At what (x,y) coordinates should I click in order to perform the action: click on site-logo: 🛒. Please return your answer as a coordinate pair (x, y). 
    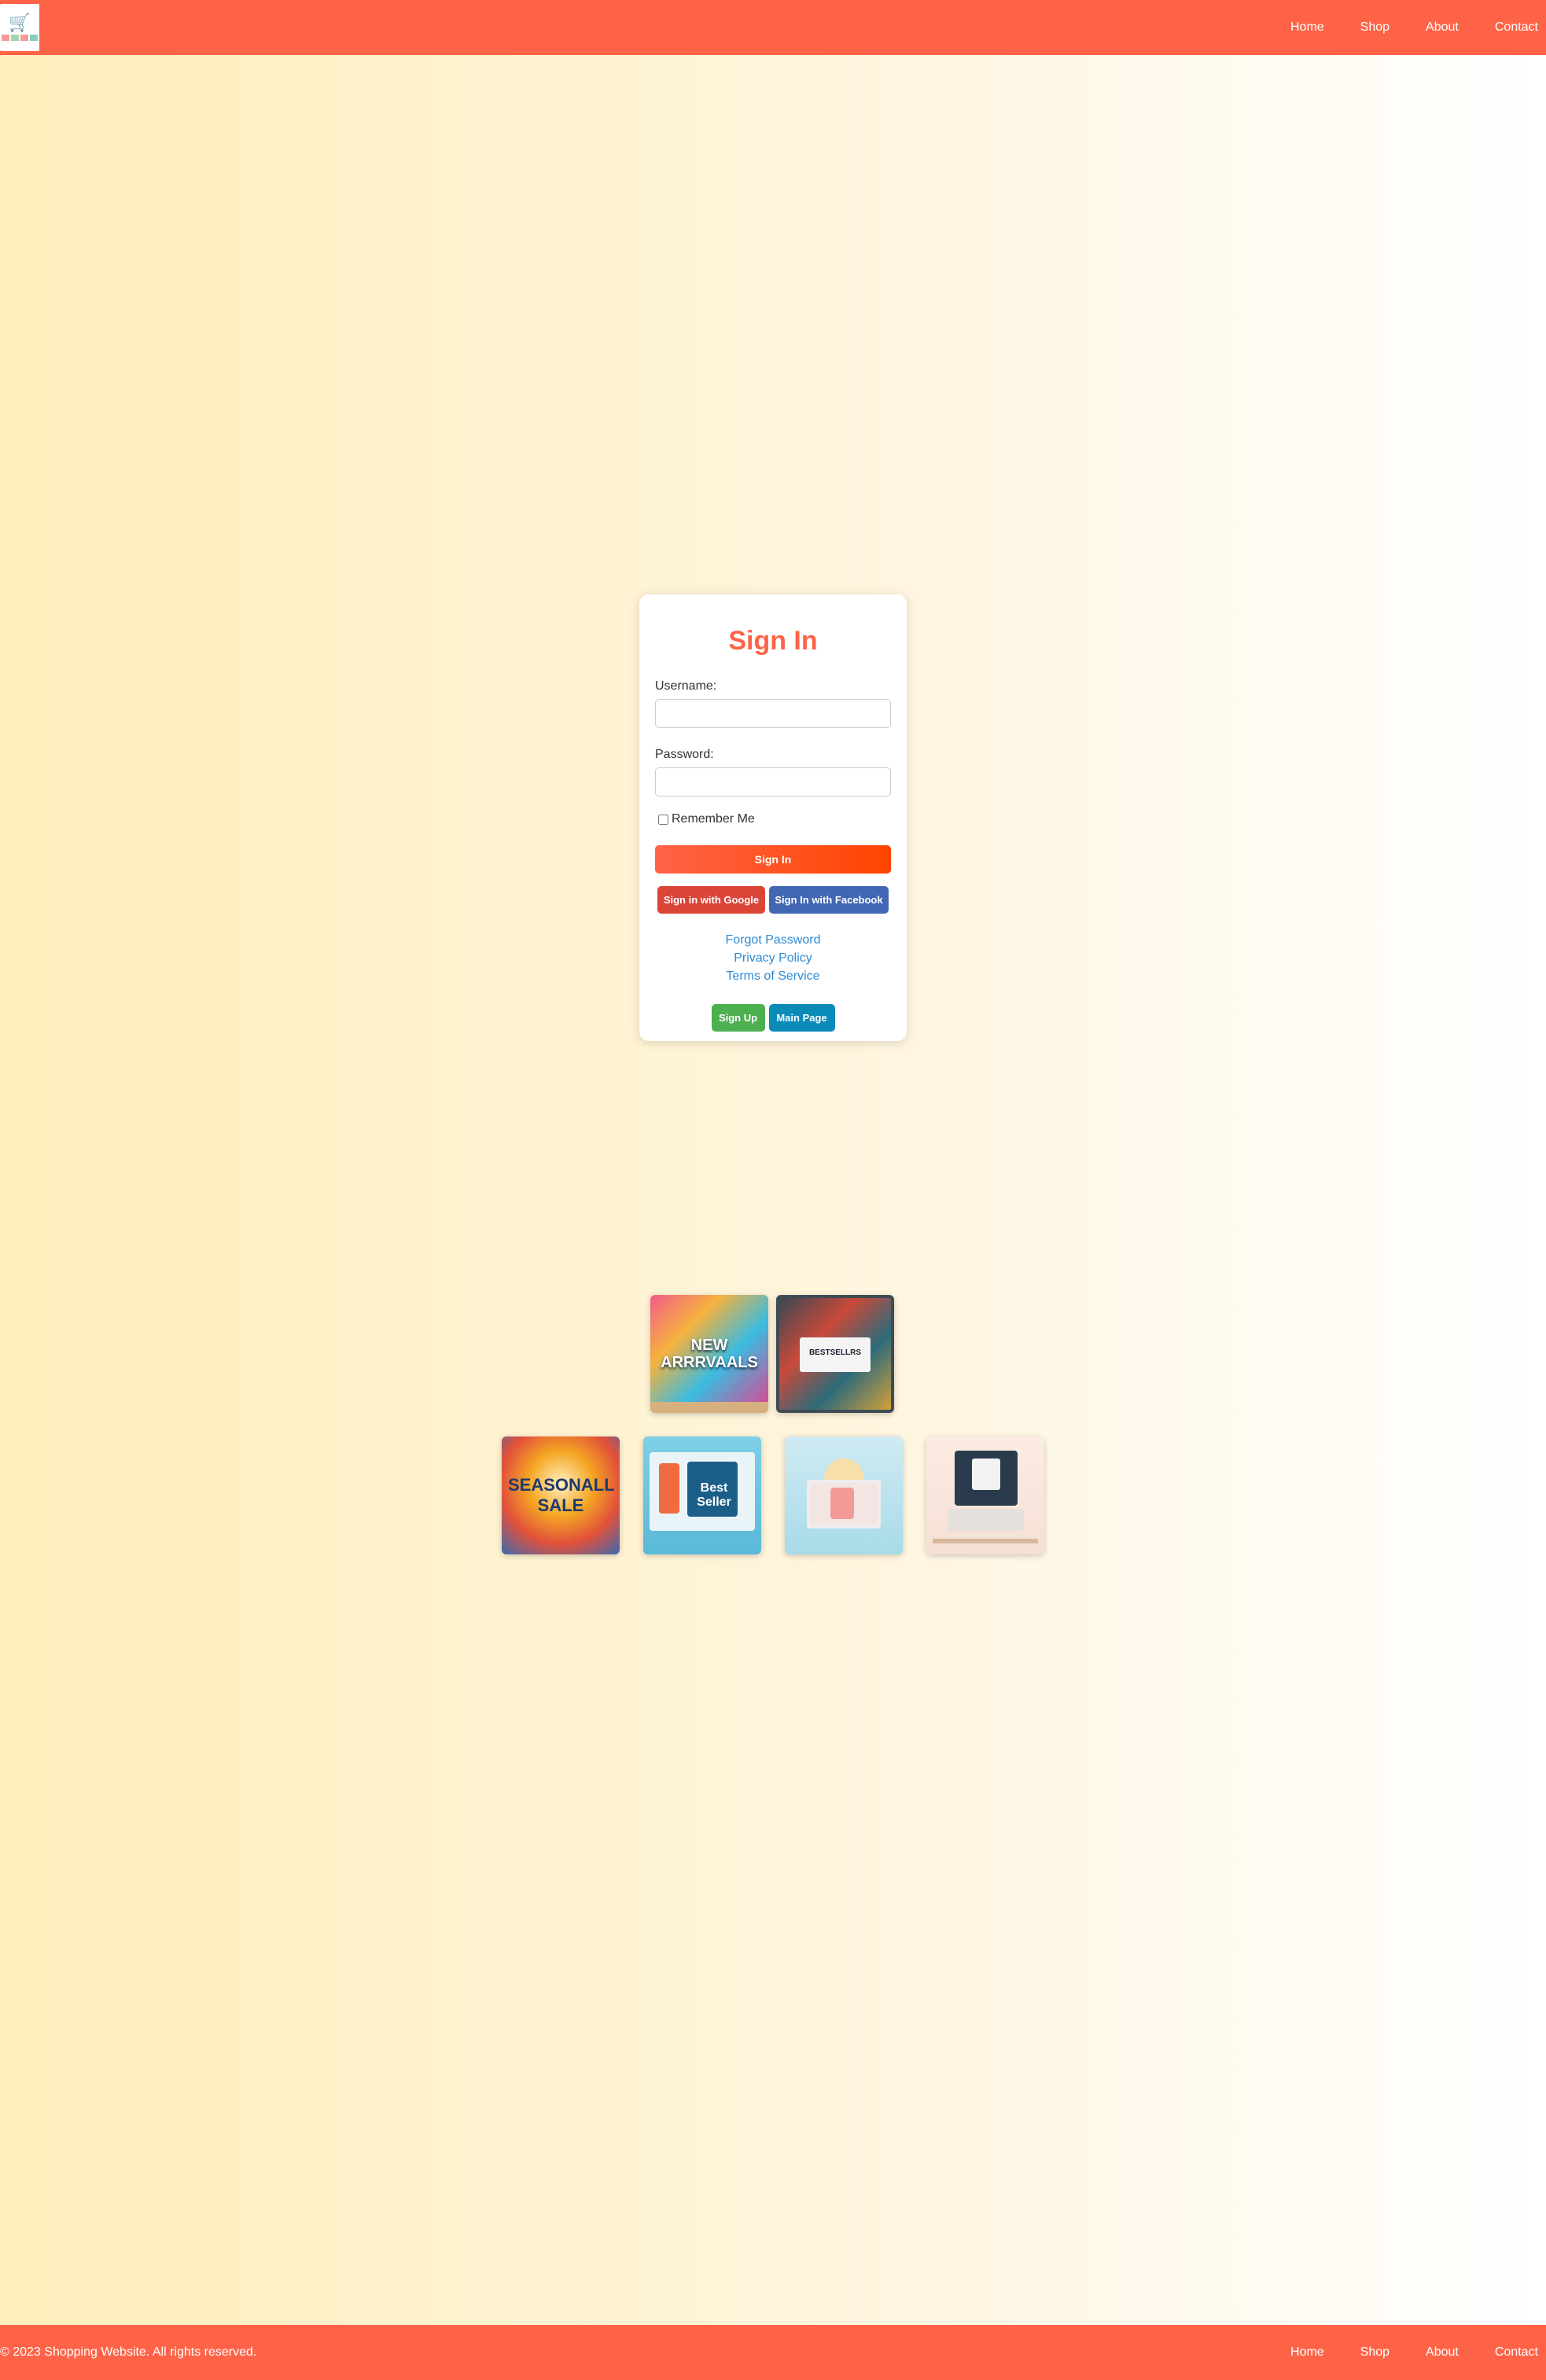
    Looking at the image, I should click on (20, 27).